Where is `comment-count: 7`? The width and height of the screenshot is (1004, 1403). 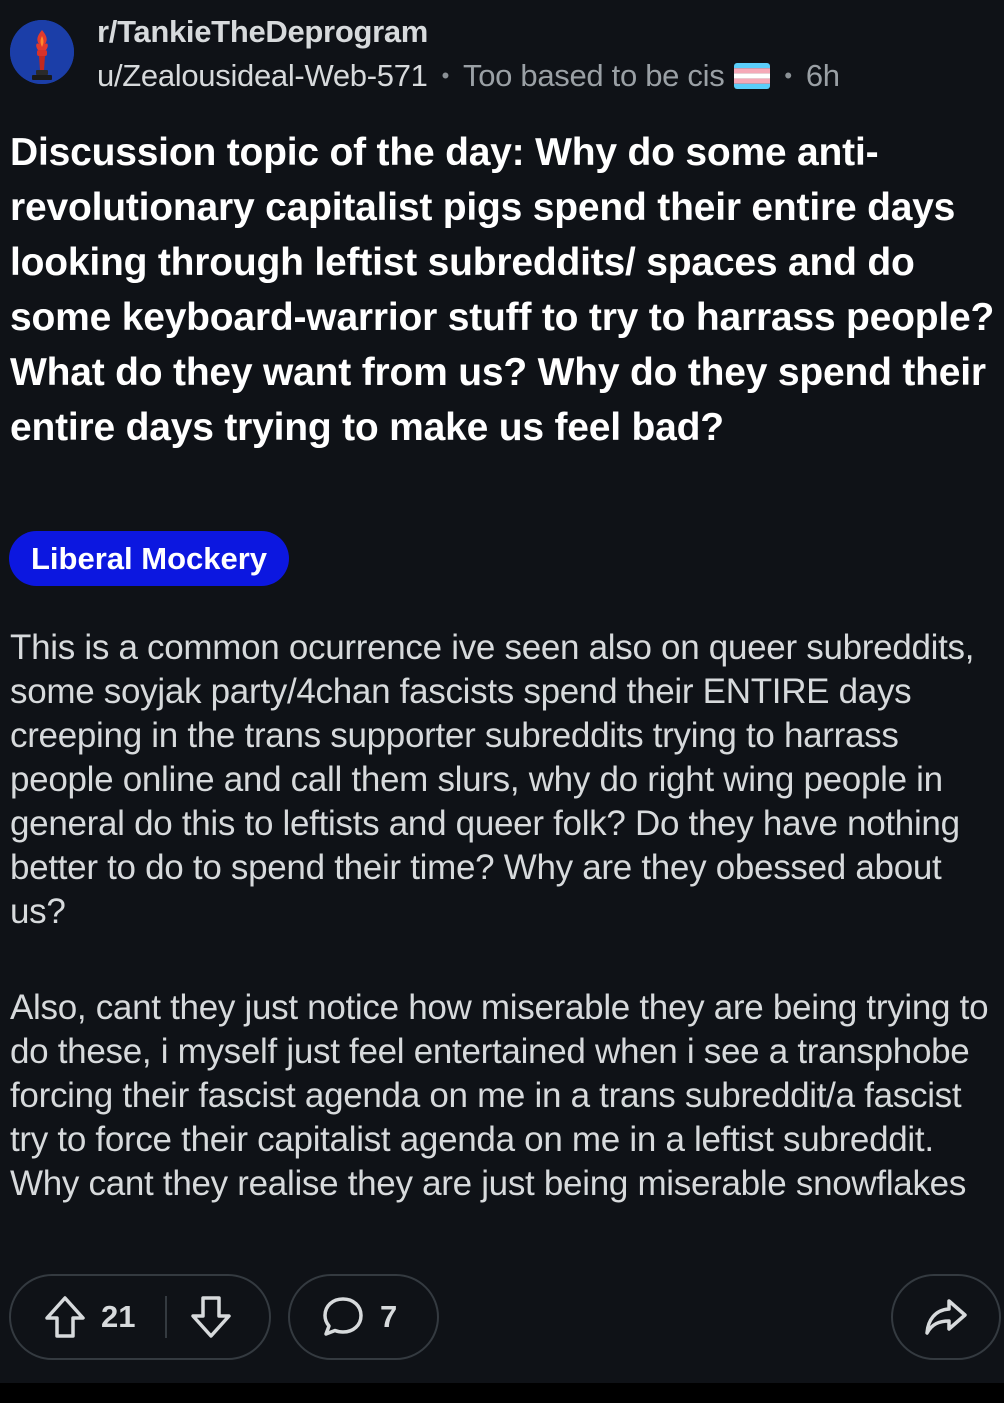 comment-count: 7 is located at coordinates (389, 1316).